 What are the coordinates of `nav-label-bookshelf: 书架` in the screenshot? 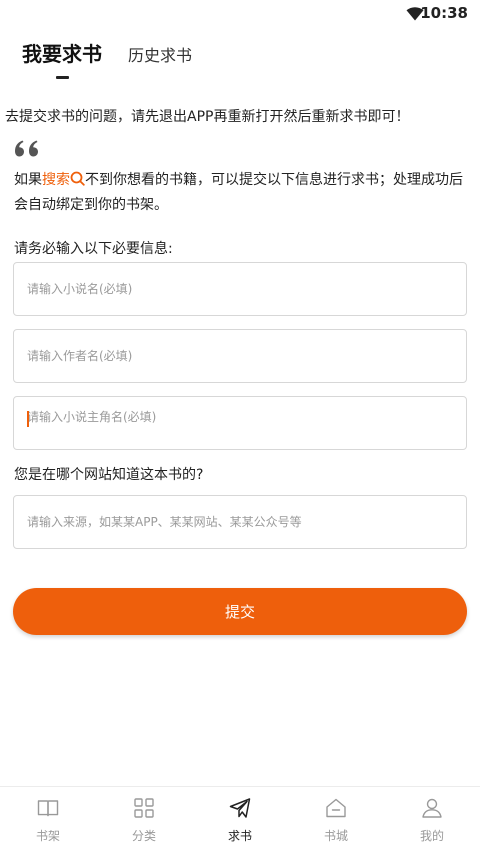 It's located at (47, 836).